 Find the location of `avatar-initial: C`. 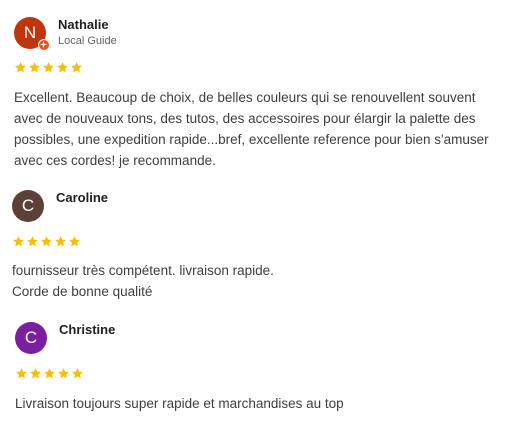

avatar-initial: C is located at coordinates (31, 337).